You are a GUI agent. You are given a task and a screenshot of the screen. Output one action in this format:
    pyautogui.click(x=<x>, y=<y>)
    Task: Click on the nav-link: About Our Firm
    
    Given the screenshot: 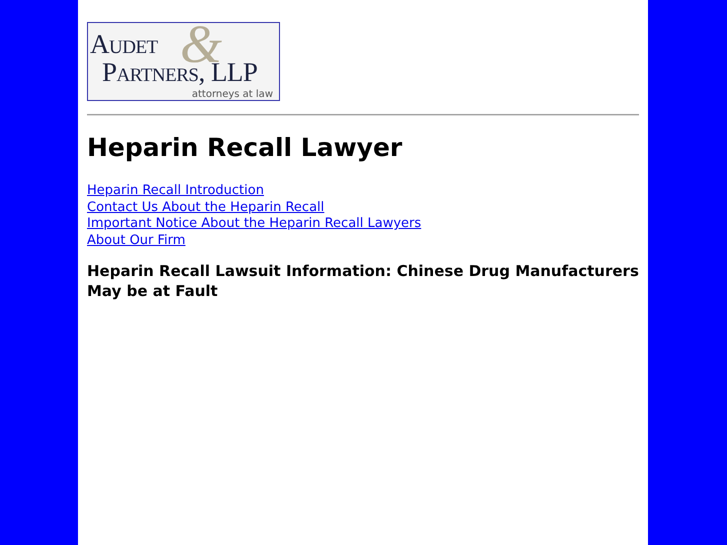 What is the action you would take?
    pyautogui.click(x=136, y=240)
    